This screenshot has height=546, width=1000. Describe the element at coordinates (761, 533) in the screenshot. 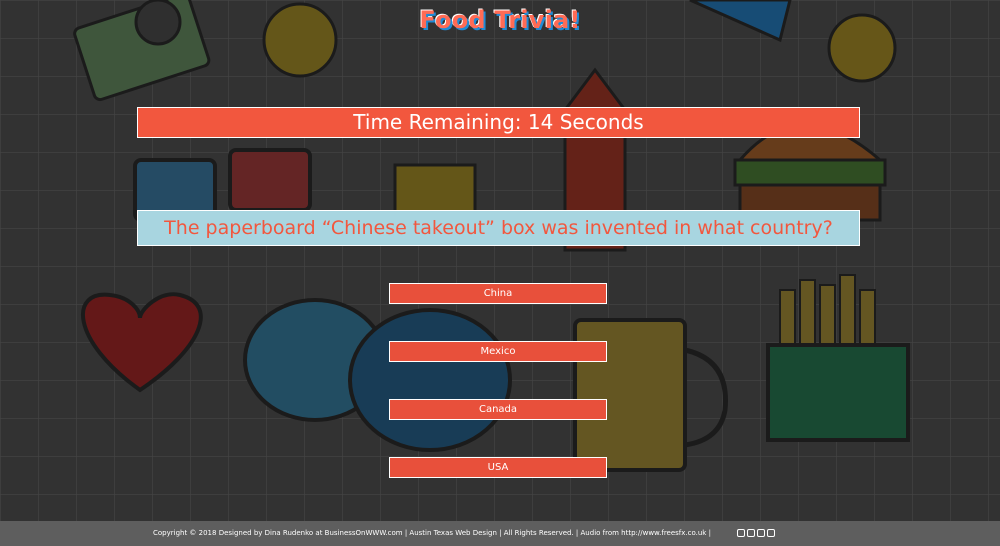

I see `foursquare-icon` at that location.